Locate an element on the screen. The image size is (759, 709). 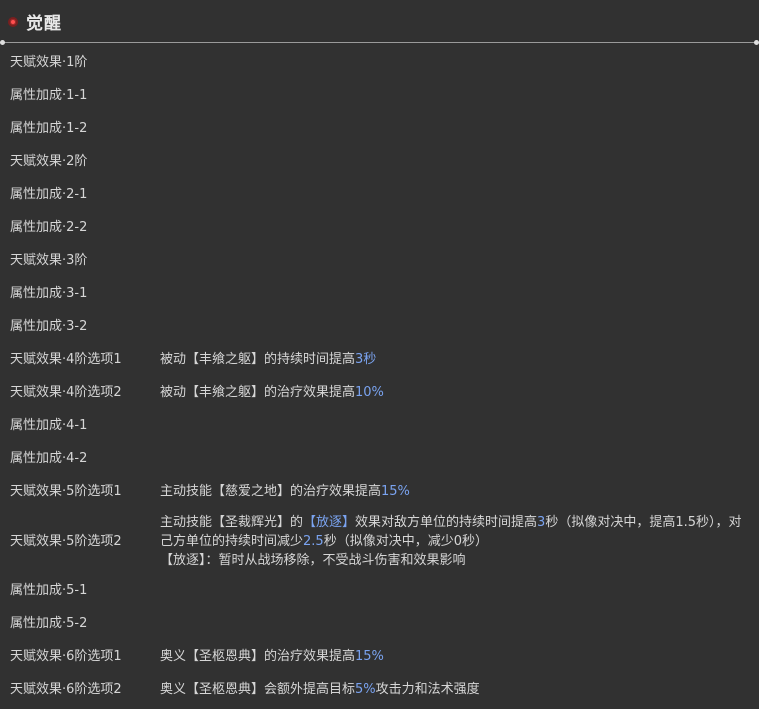
row-name: 天赋效果·5阶选项1 is located at coordinates (66, 491).